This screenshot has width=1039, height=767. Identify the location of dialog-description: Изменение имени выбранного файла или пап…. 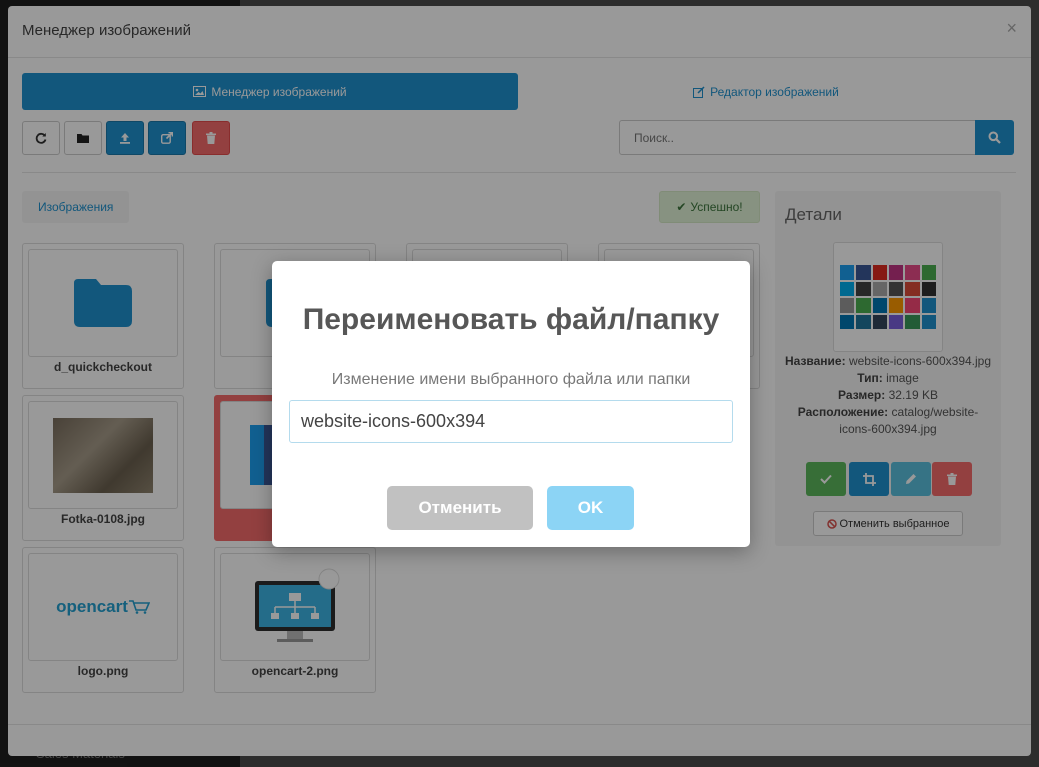
(511, 379).